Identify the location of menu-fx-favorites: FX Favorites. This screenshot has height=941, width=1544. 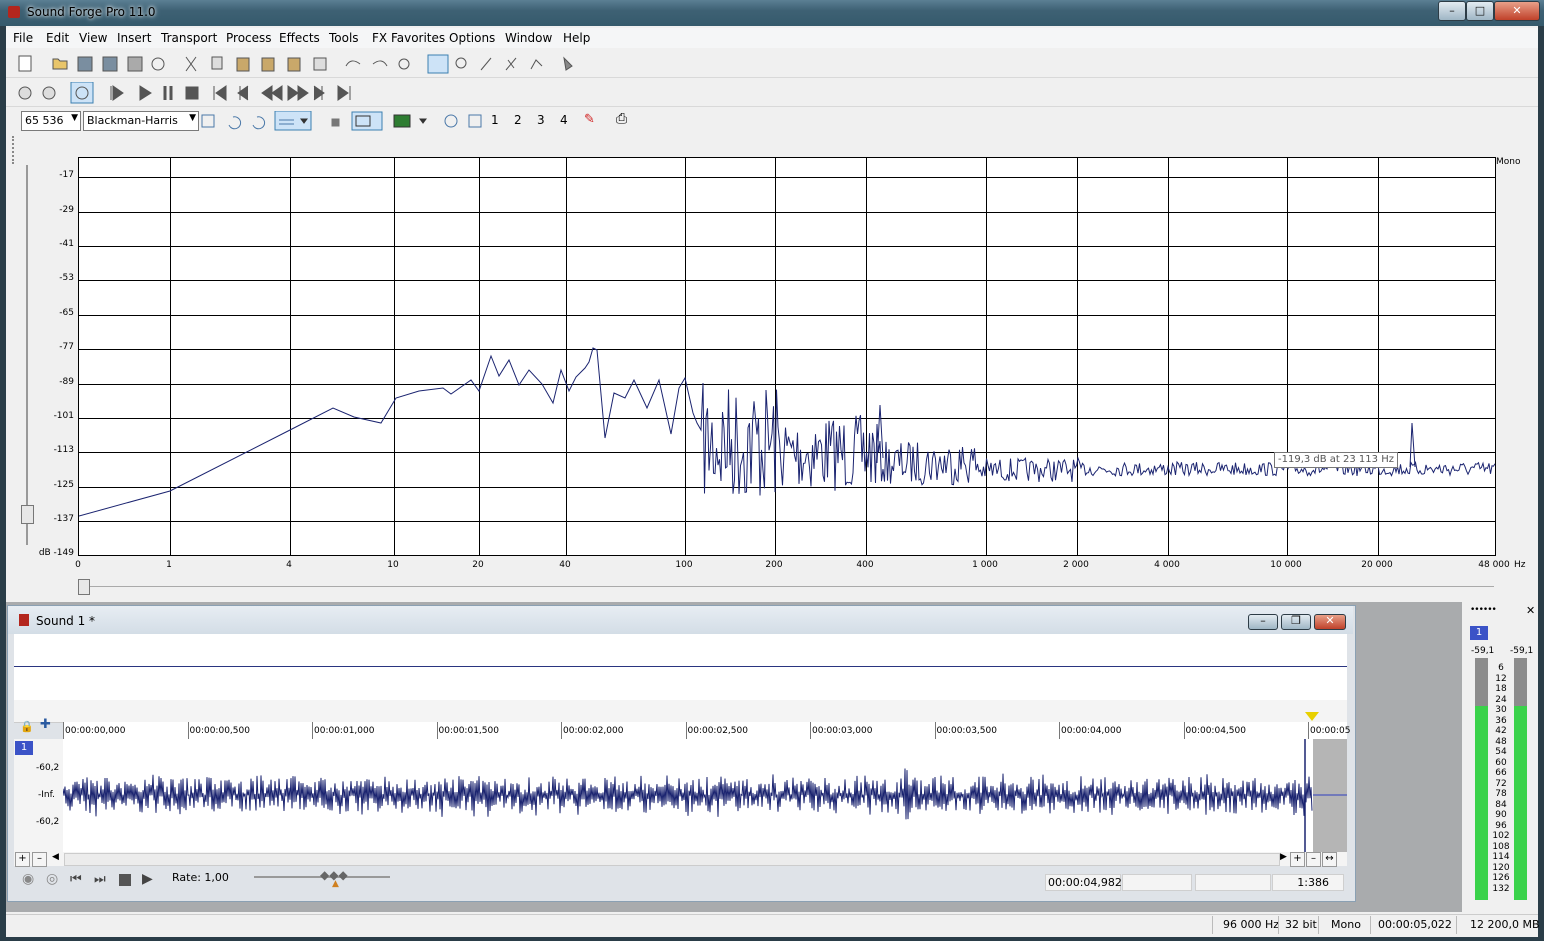
(408, 38).